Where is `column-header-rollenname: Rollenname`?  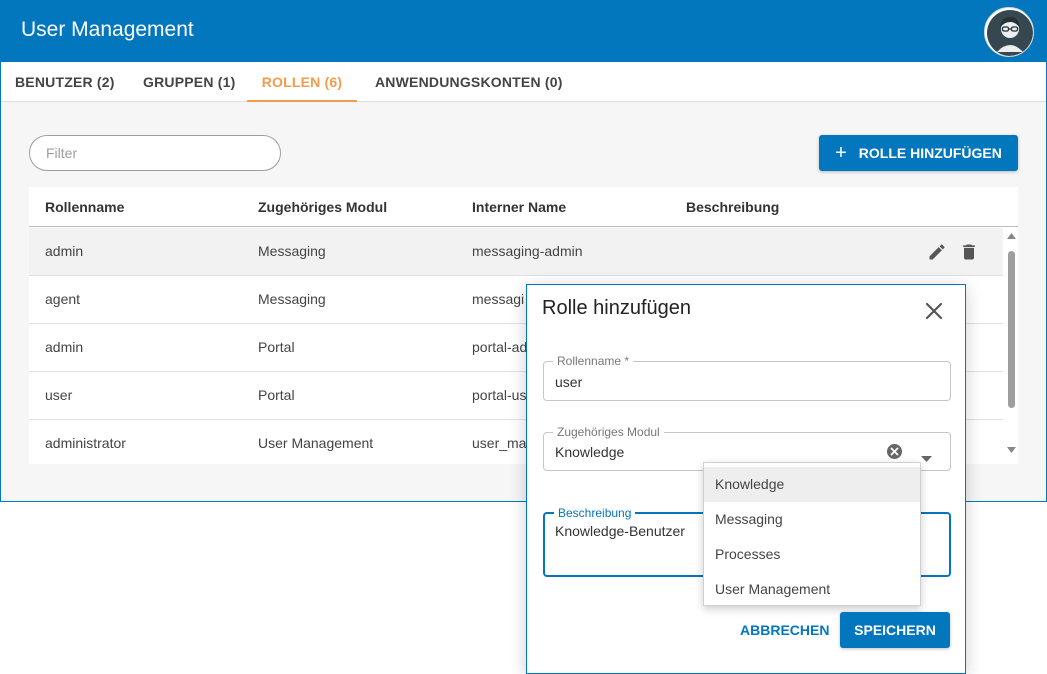
column-header-rollenname: Rollenname is located at coordinates (84, 207).